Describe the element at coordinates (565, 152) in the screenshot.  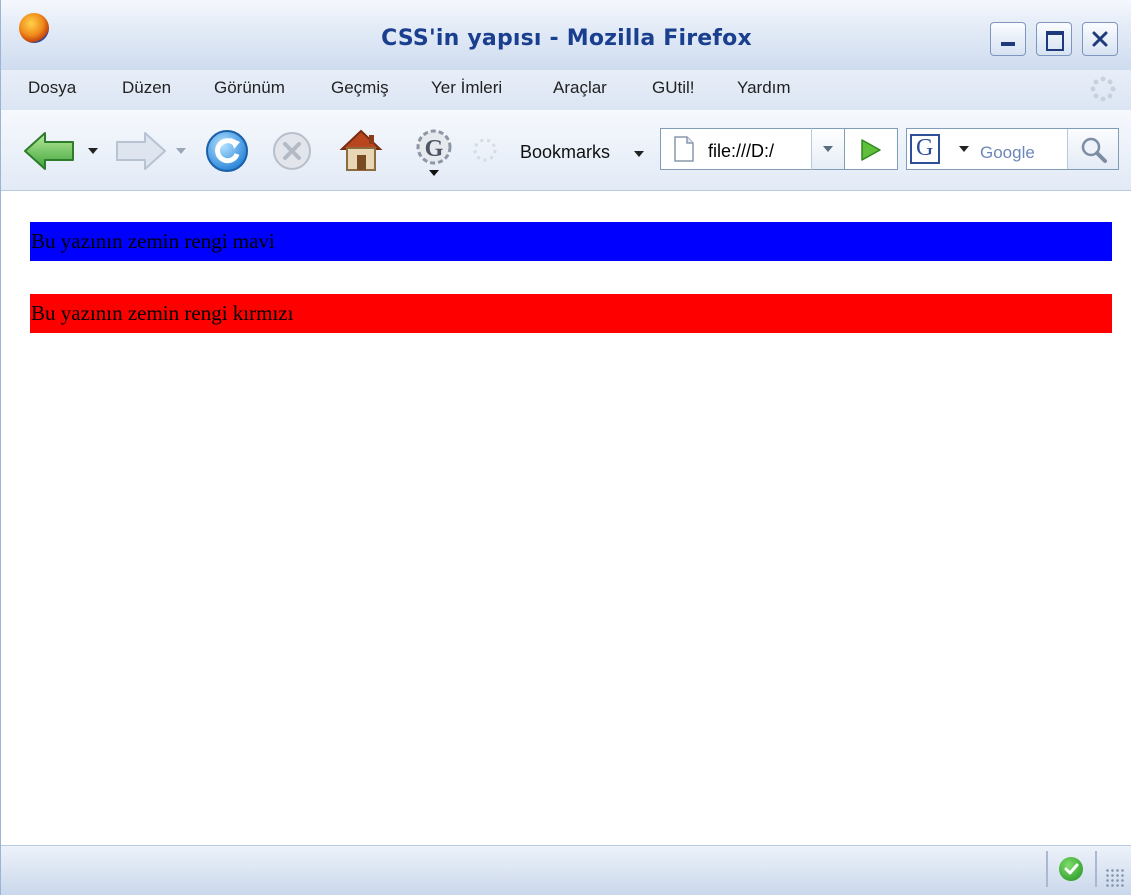
I see `bookmarks-button: Bookmarks` at that location.